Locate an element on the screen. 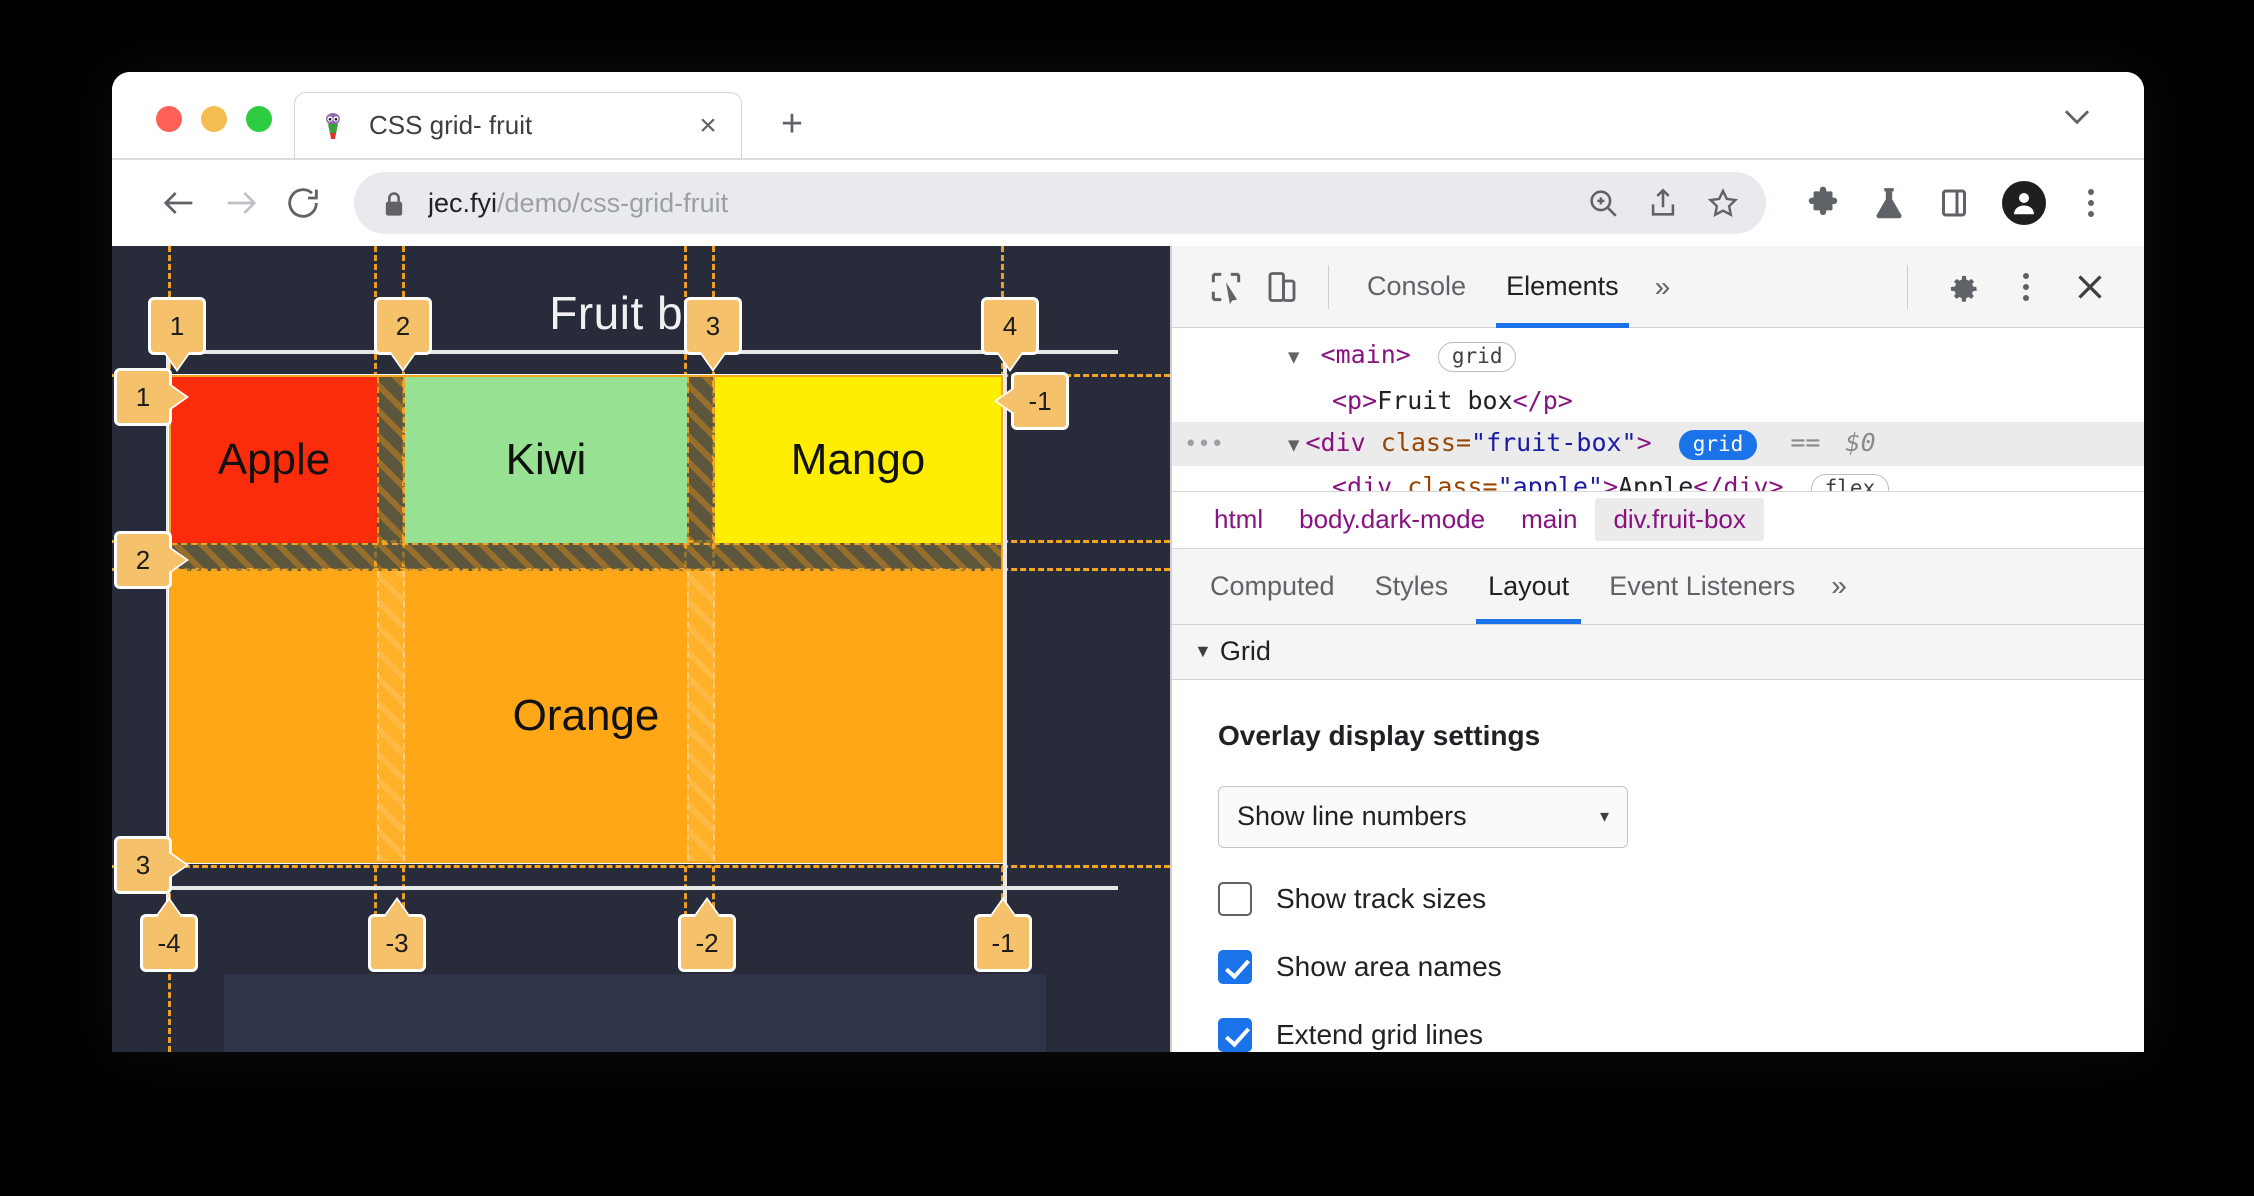 Image resolution: width=2254 pixels, height=1196 pixels. checkbox-row-show-area-names: Show area names is located at coordinates (1659, 966).